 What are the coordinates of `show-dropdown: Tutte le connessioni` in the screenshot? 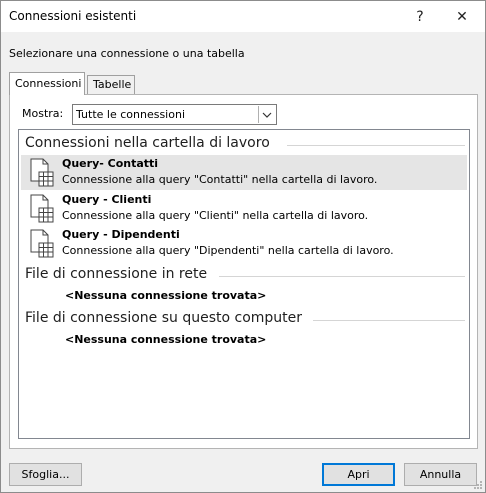 It's located at (174, 114).